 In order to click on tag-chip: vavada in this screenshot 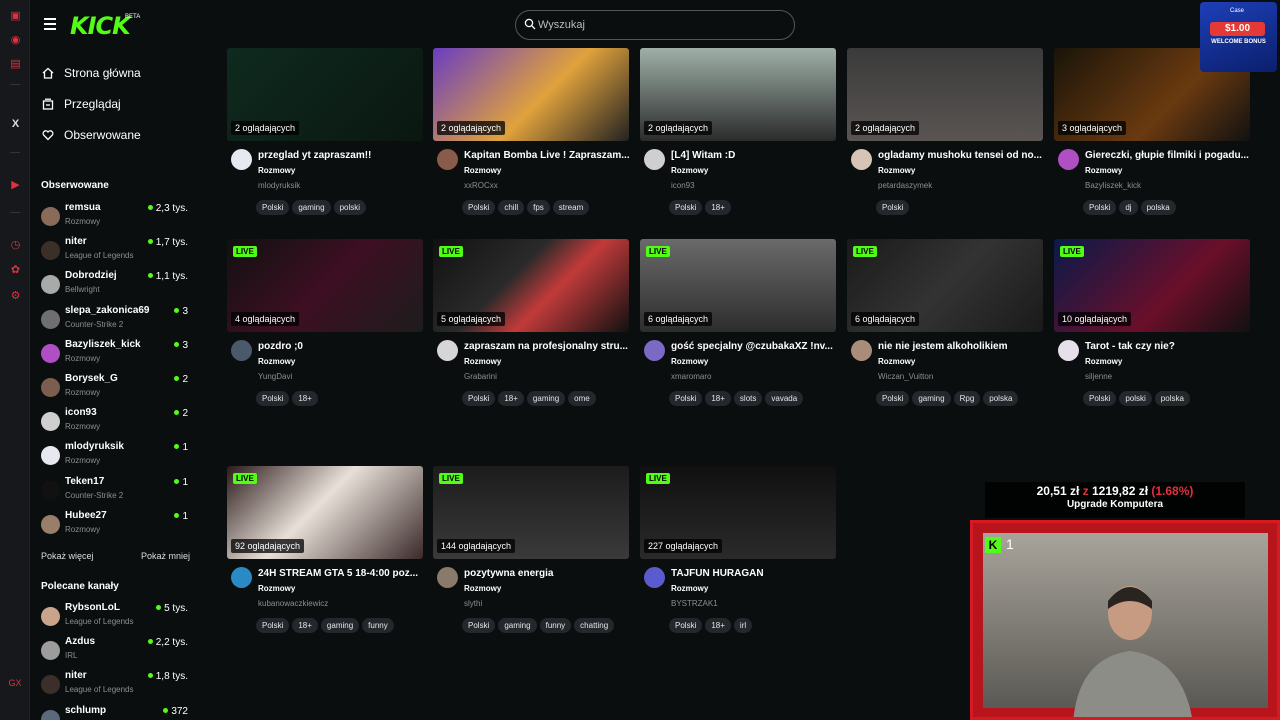, I will do `click(784, 398)`.